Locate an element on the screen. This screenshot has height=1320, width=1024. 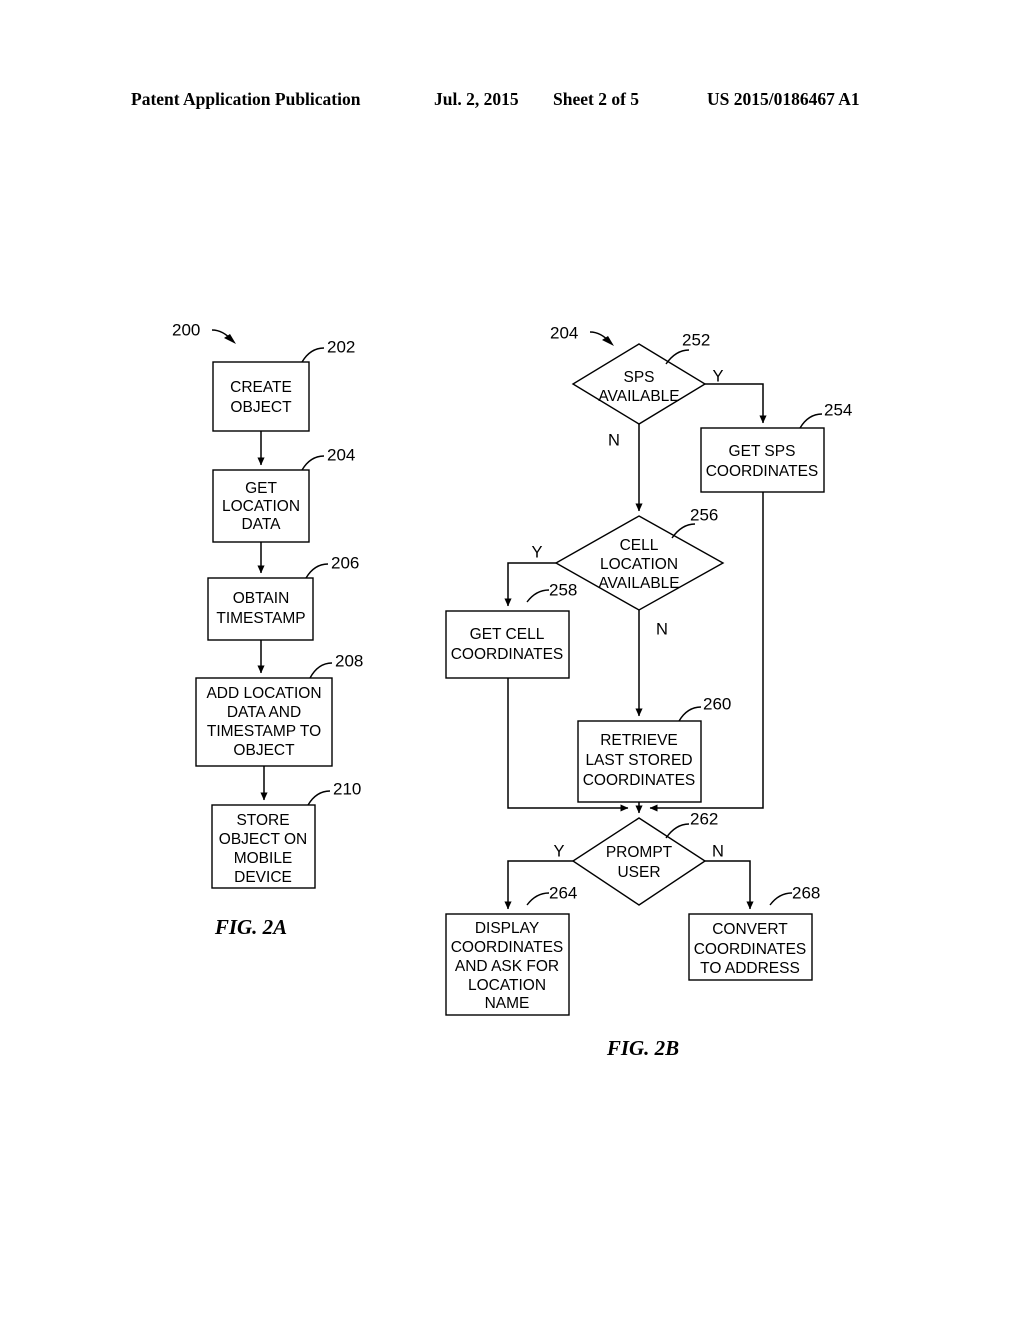
node-254-label-line1: GET SPS is located at coordinates (762, 451).